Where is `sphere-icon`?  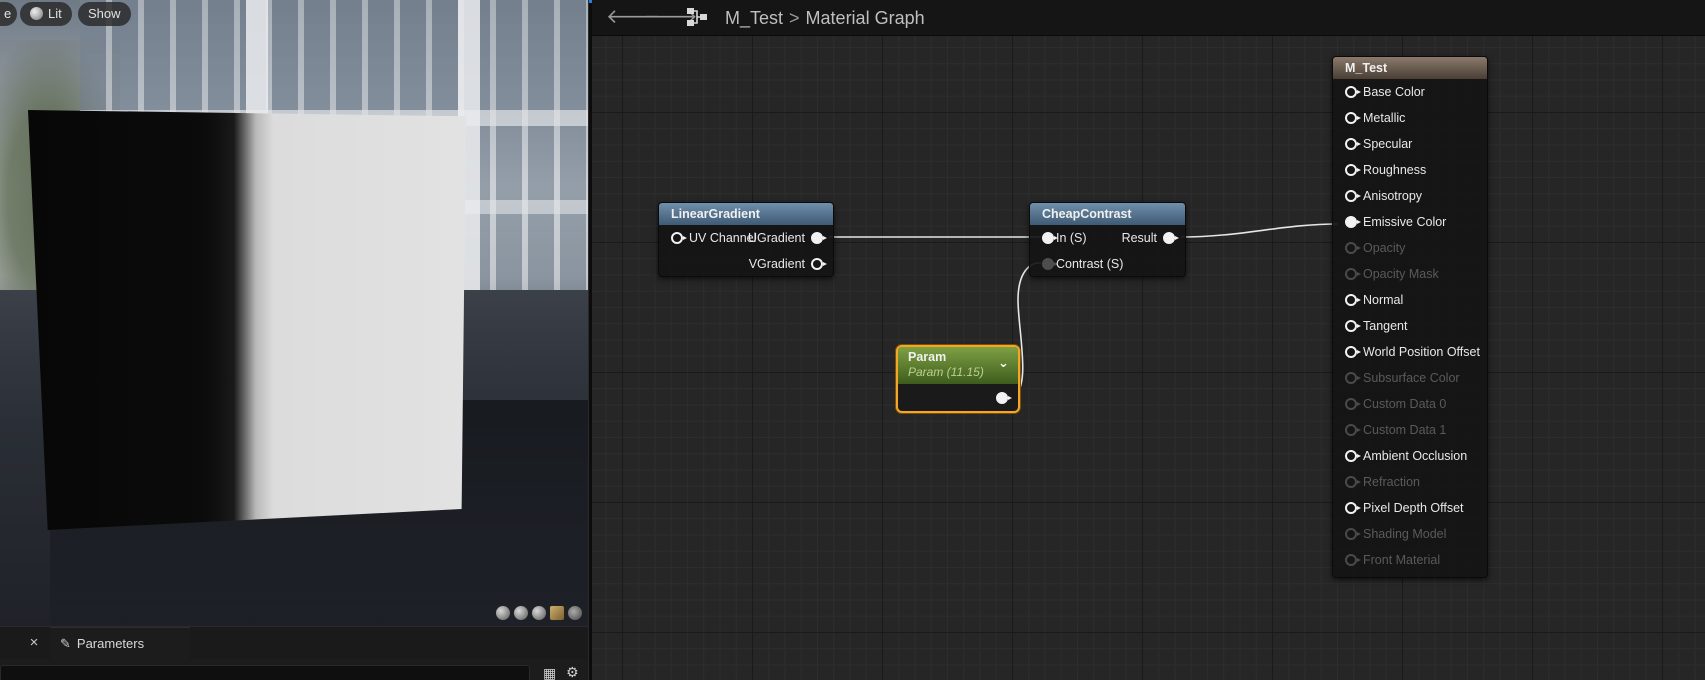 sphere-icon is located at coordinates (521, 613).